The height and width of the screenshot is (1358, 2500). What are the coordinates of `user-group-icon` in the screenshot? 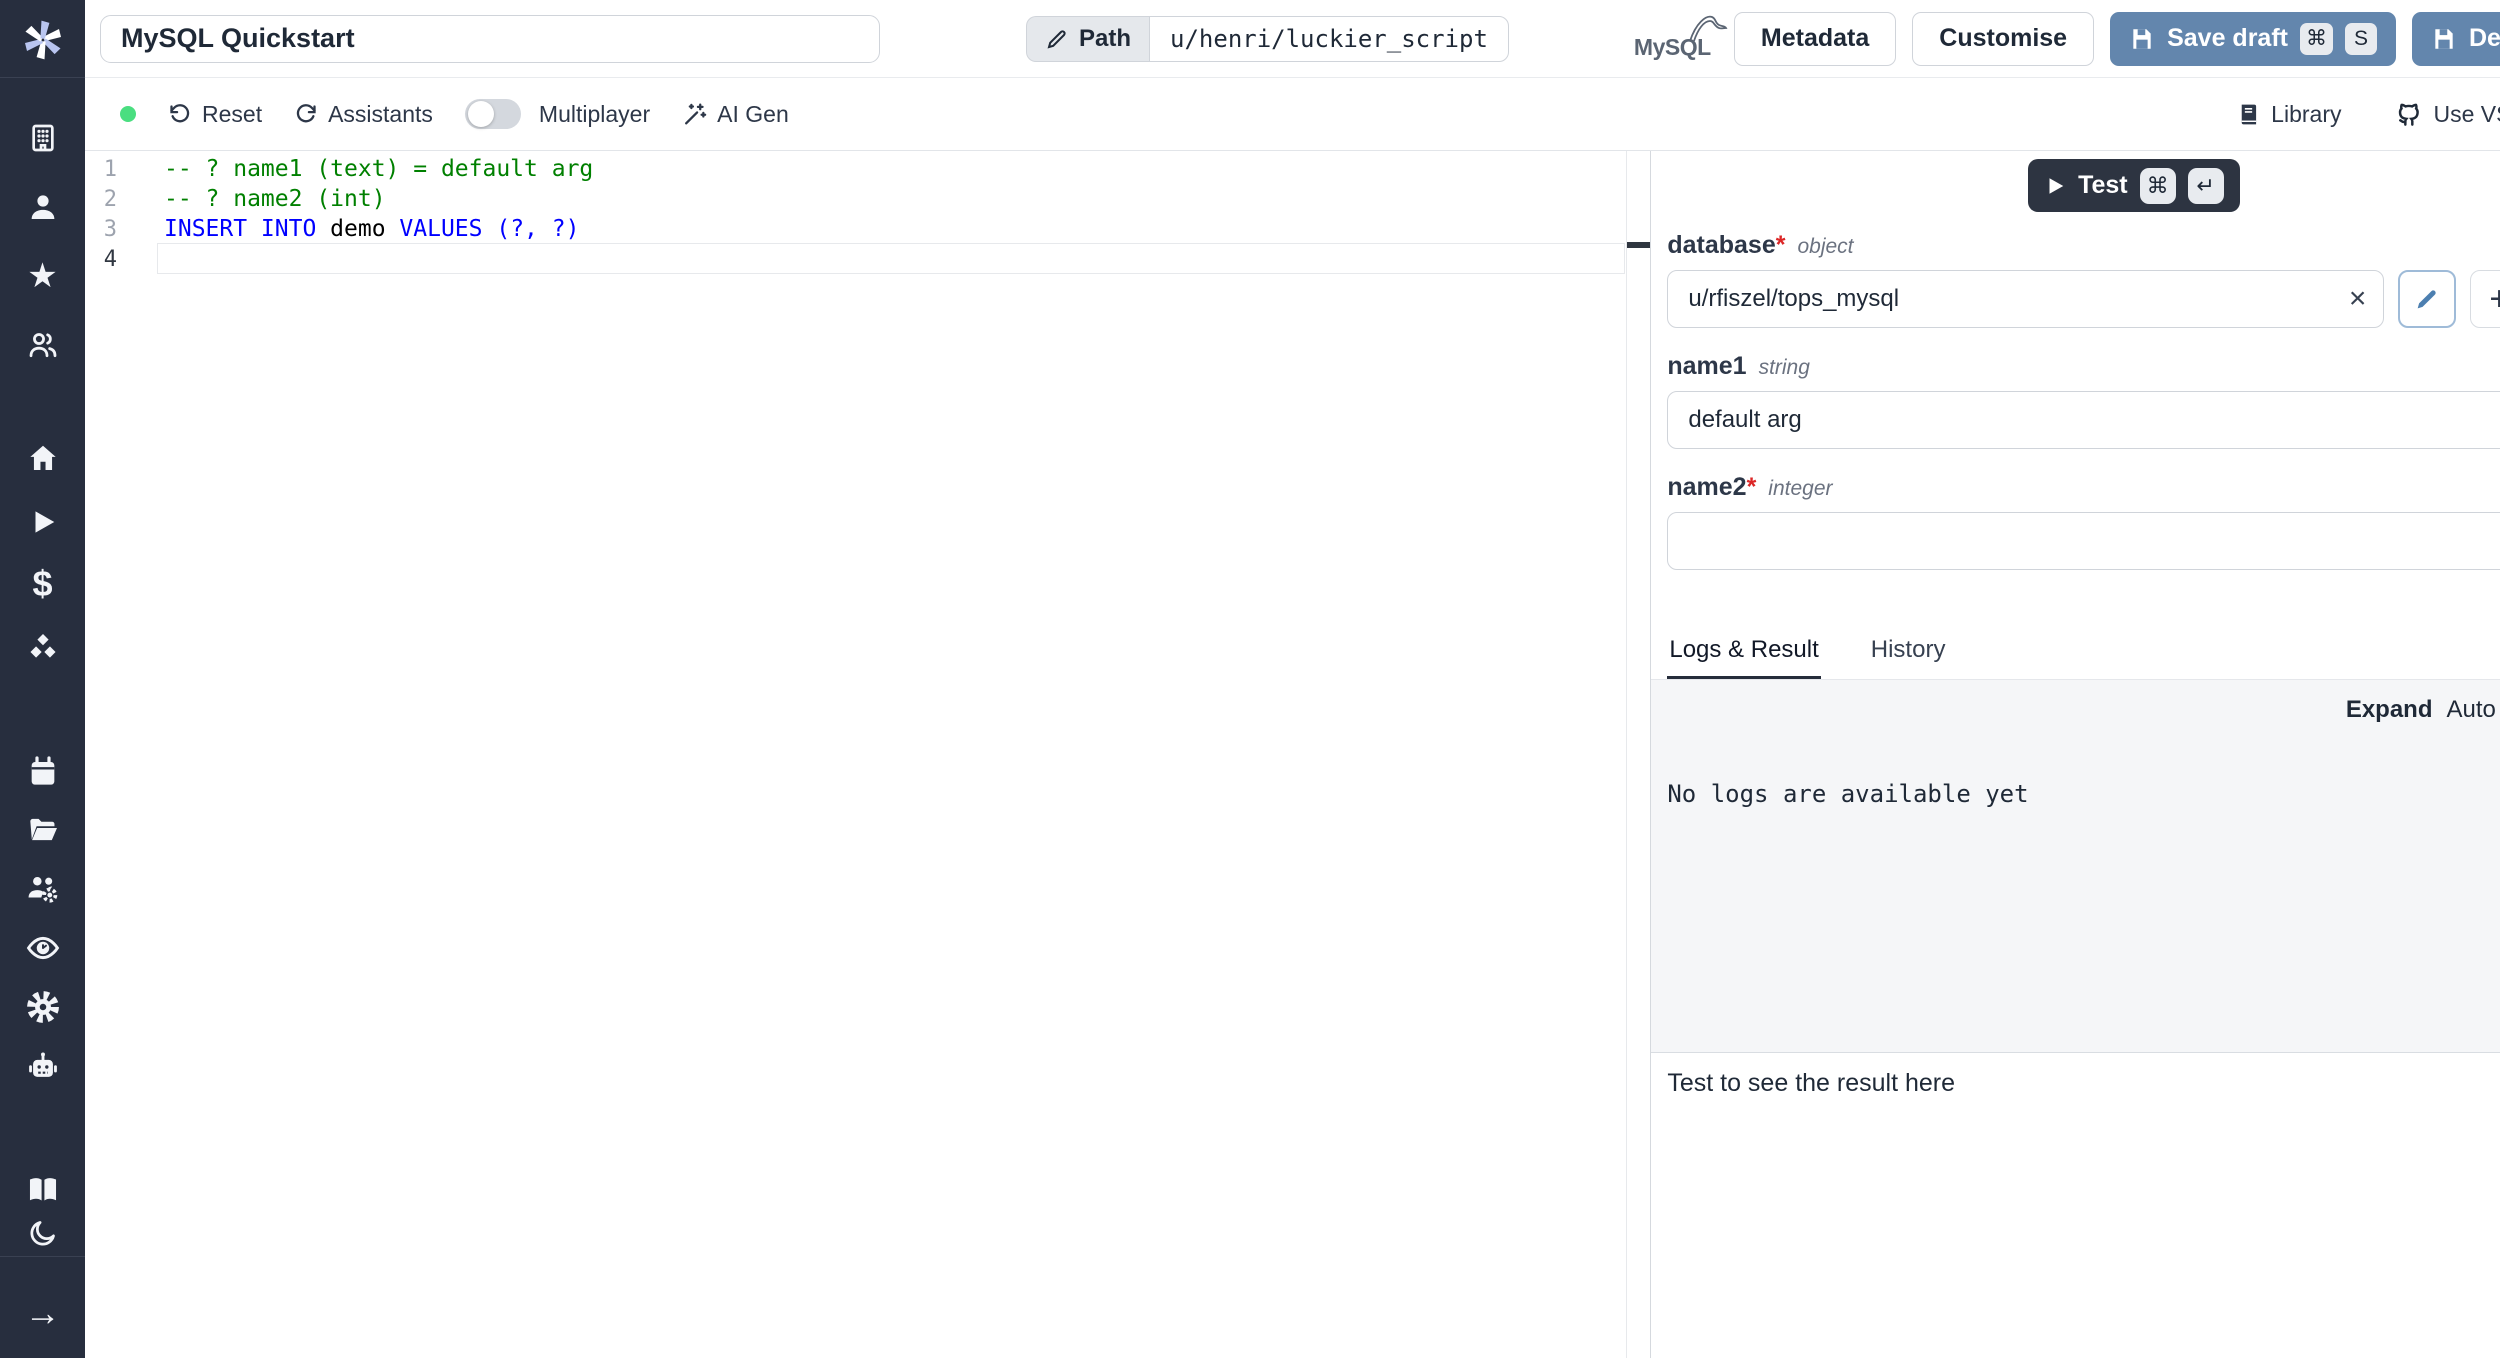 It's located at (43, 345).